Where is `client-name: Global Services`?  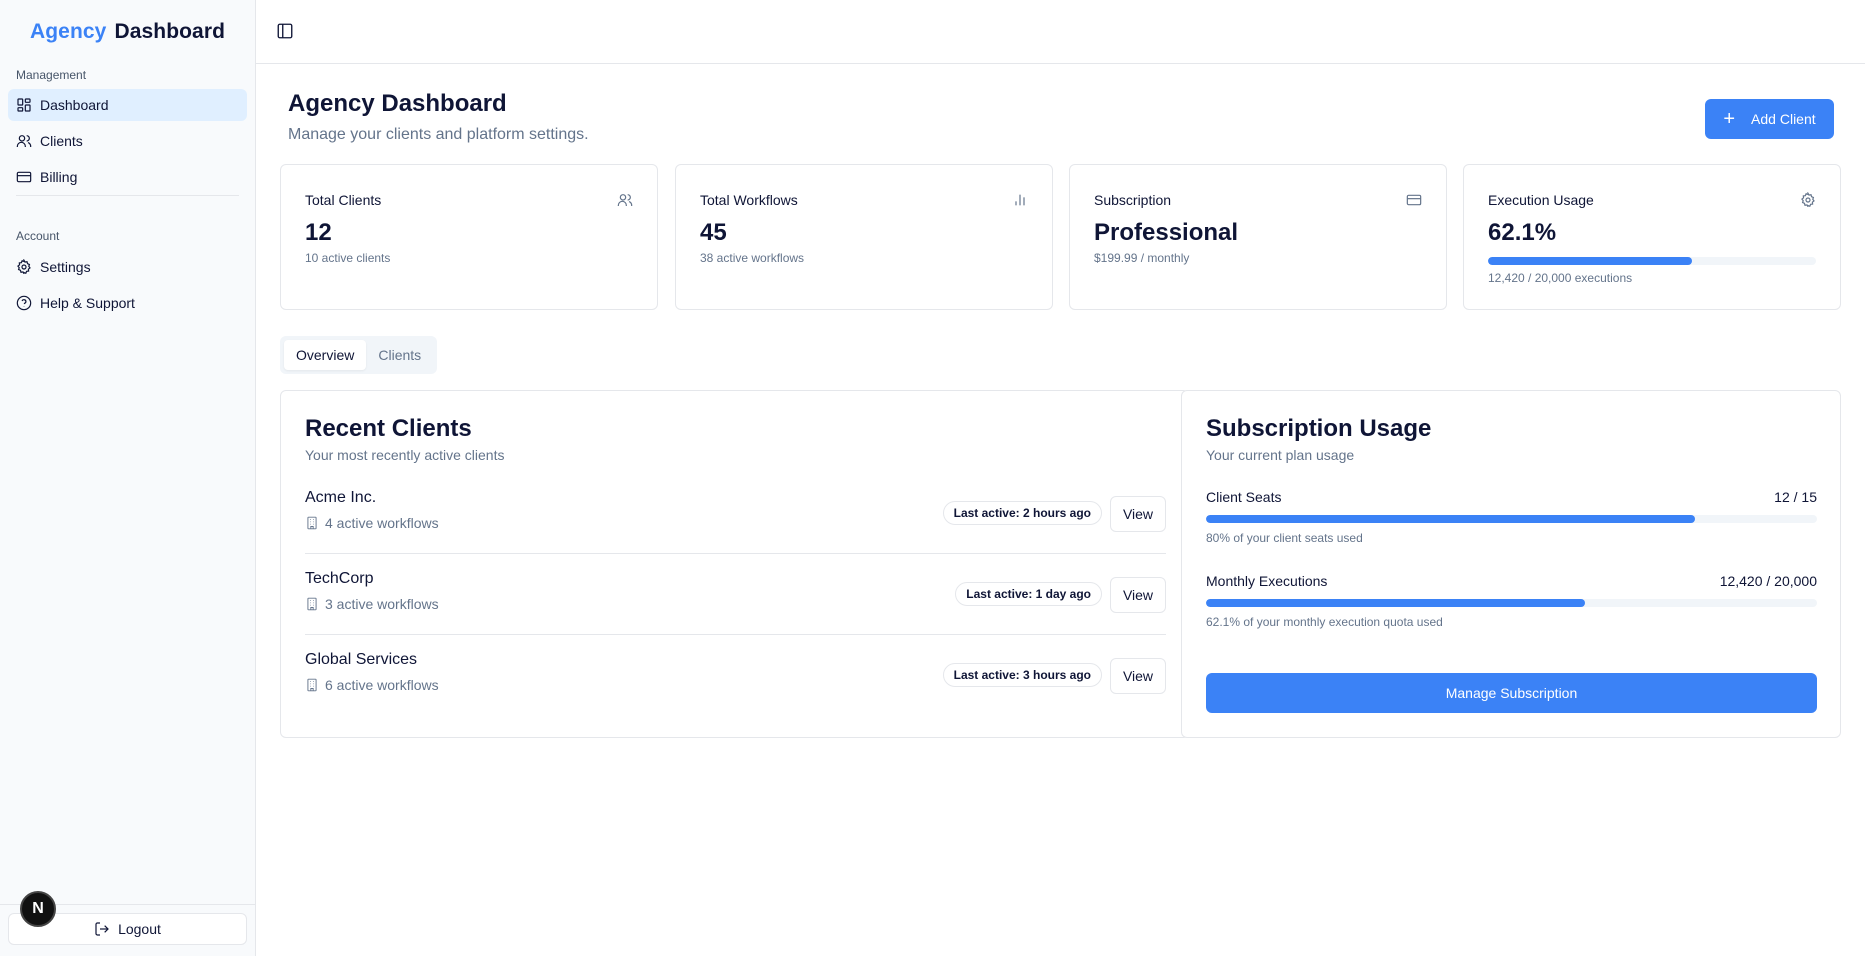
client-name: Global Services is located at coordinates (361, 659).